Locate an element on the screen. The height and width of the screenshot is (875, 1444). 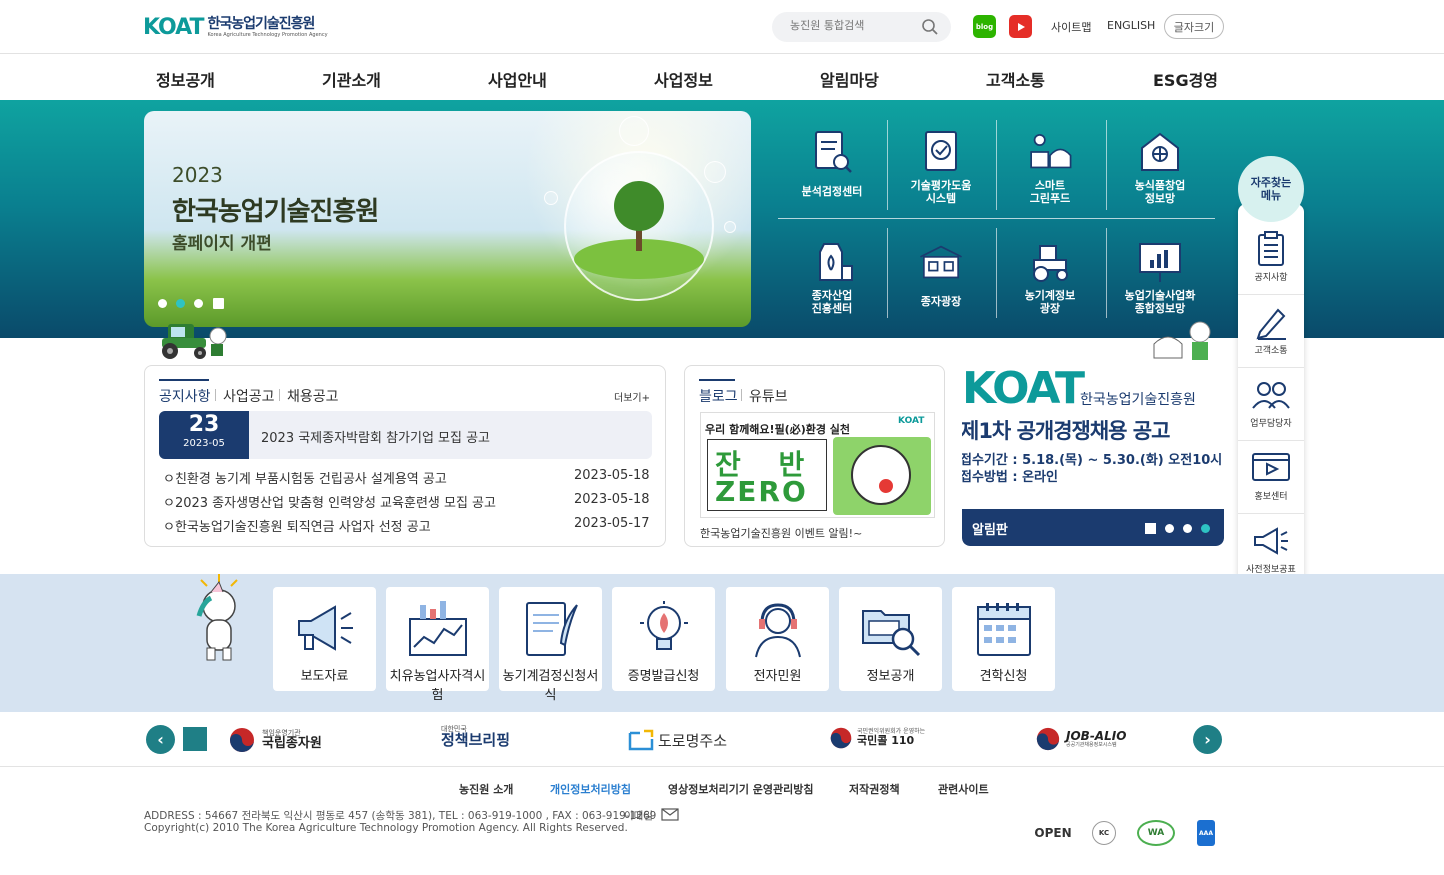
partner-national-call-110: 국민권익위원회가 운영하는 국민콜 110 is located at coordinates (877, 738).